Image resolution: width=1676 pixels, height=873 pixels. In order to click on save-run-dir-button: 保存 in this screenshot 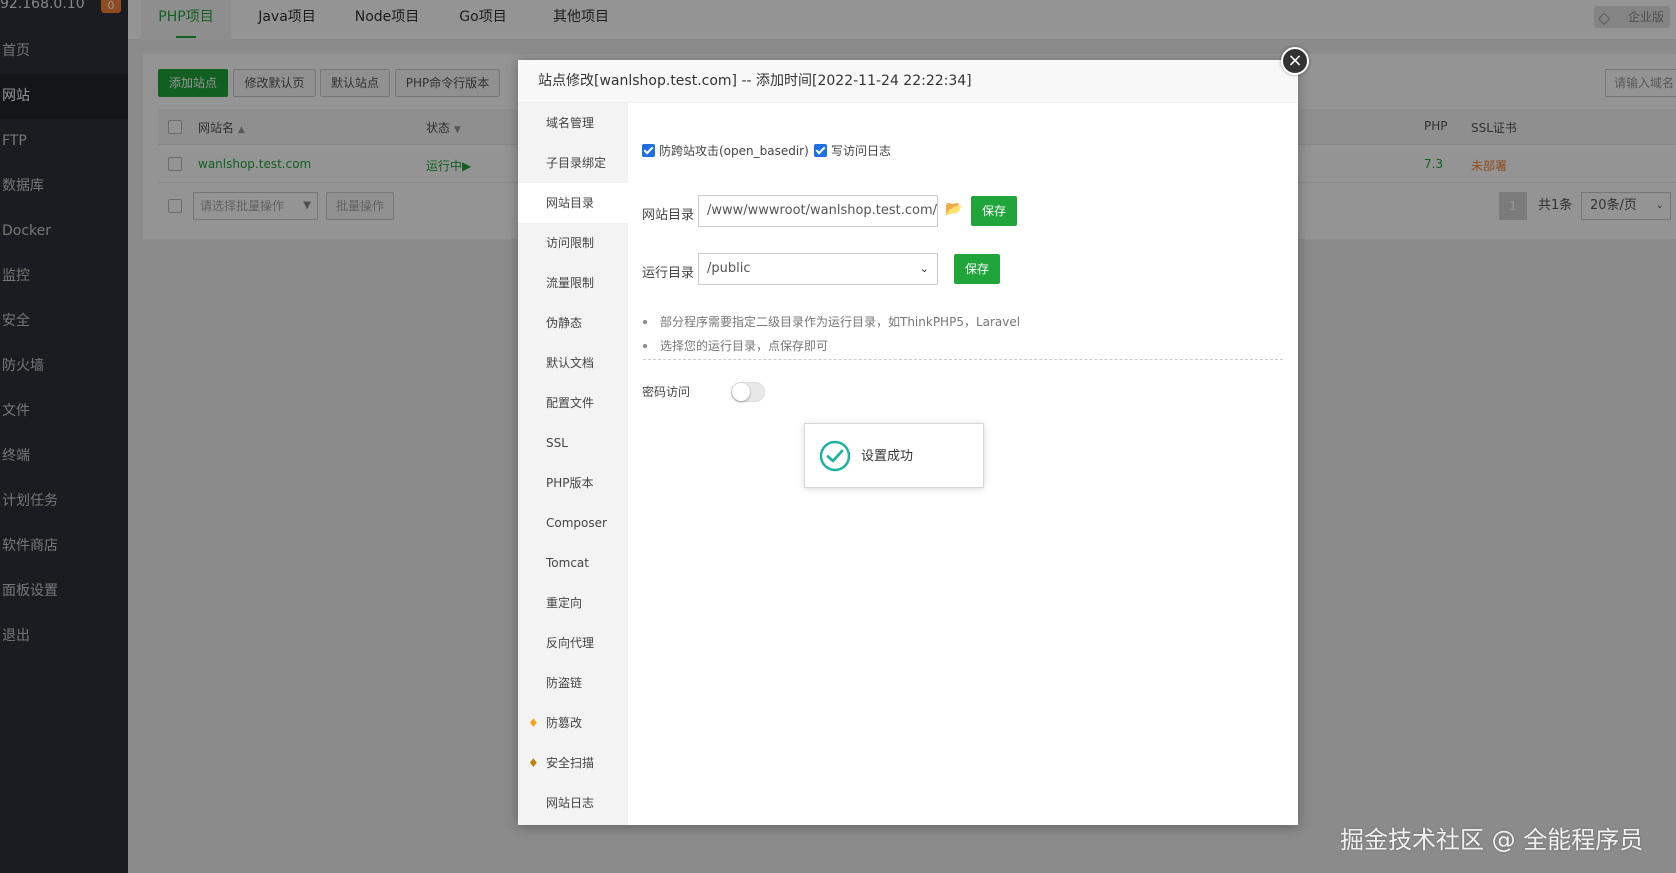, I will do `click(977, 269)`.